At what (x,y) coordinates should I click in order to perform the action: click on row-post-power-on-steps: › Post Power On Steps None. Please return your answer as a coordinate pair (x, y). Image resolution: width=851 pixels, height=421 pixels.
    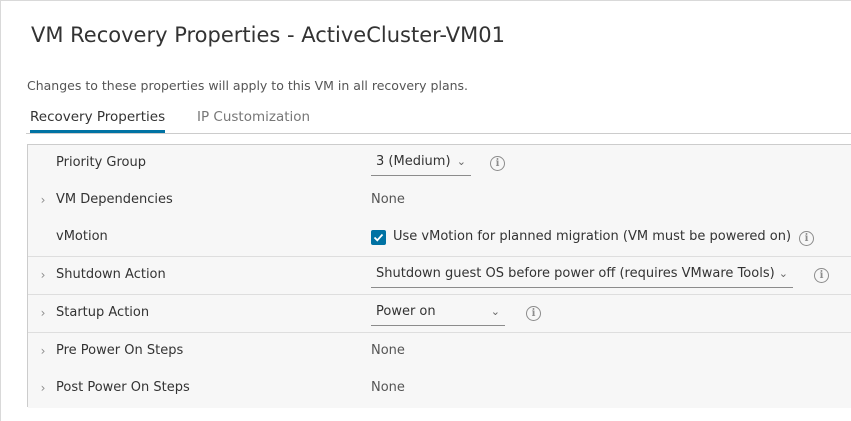
    Looking at the image, I should click on (439, 389).